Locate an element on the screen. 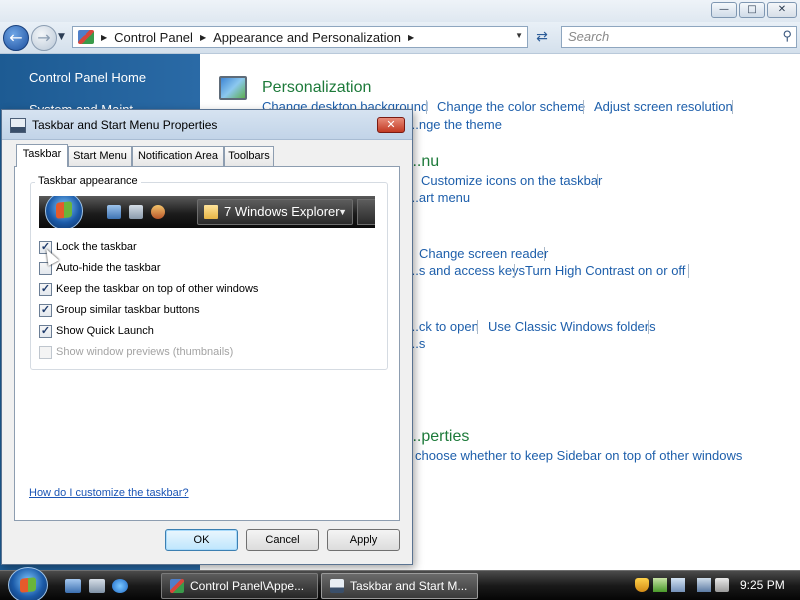  sidebar-item-home: Control Panel Home is located at coordinates (87, 77).